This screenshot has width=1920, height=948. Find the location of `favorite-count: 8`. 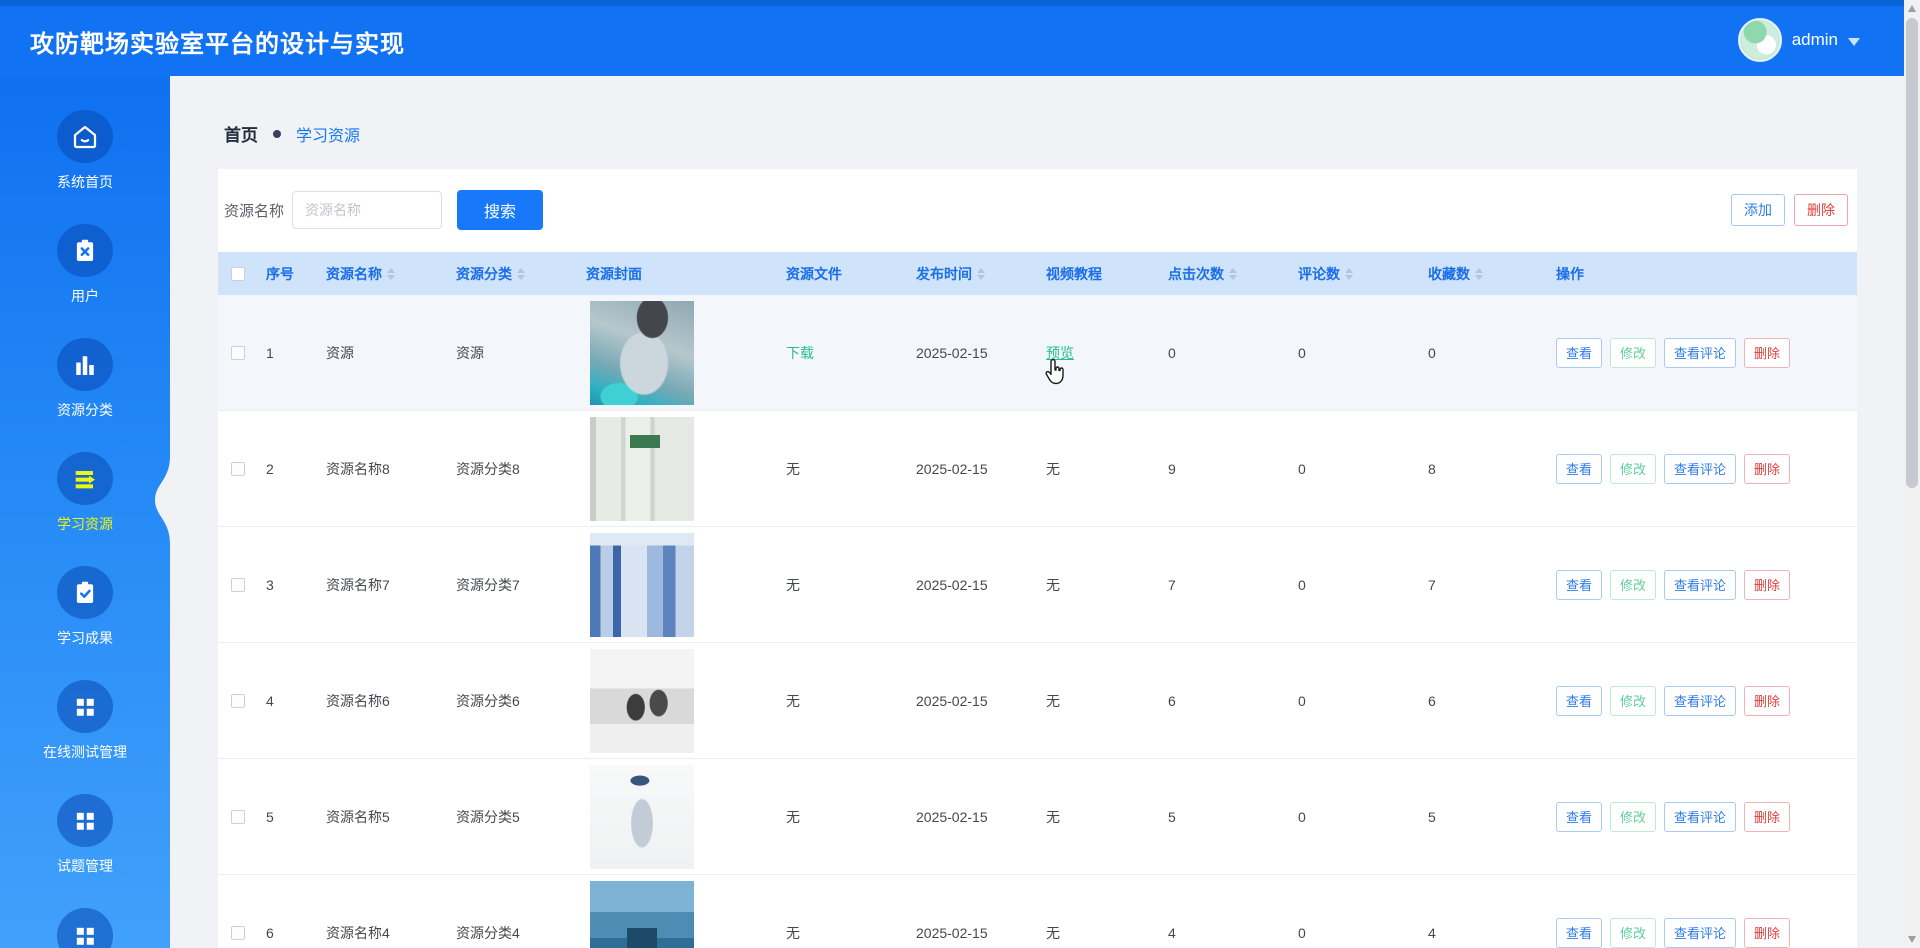

favorite-count: 8 is located at coordinates (1432, 468).